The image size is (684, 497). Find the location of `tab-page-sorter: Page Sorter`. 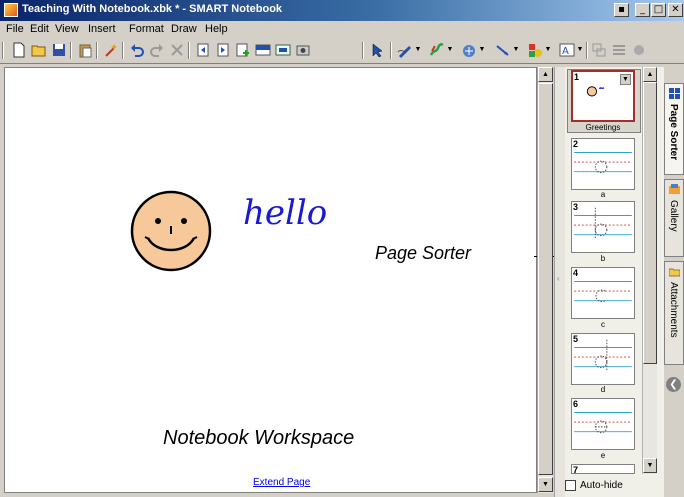

tab-page-sorter: Page Sorter is located at coordinates (674, 129).